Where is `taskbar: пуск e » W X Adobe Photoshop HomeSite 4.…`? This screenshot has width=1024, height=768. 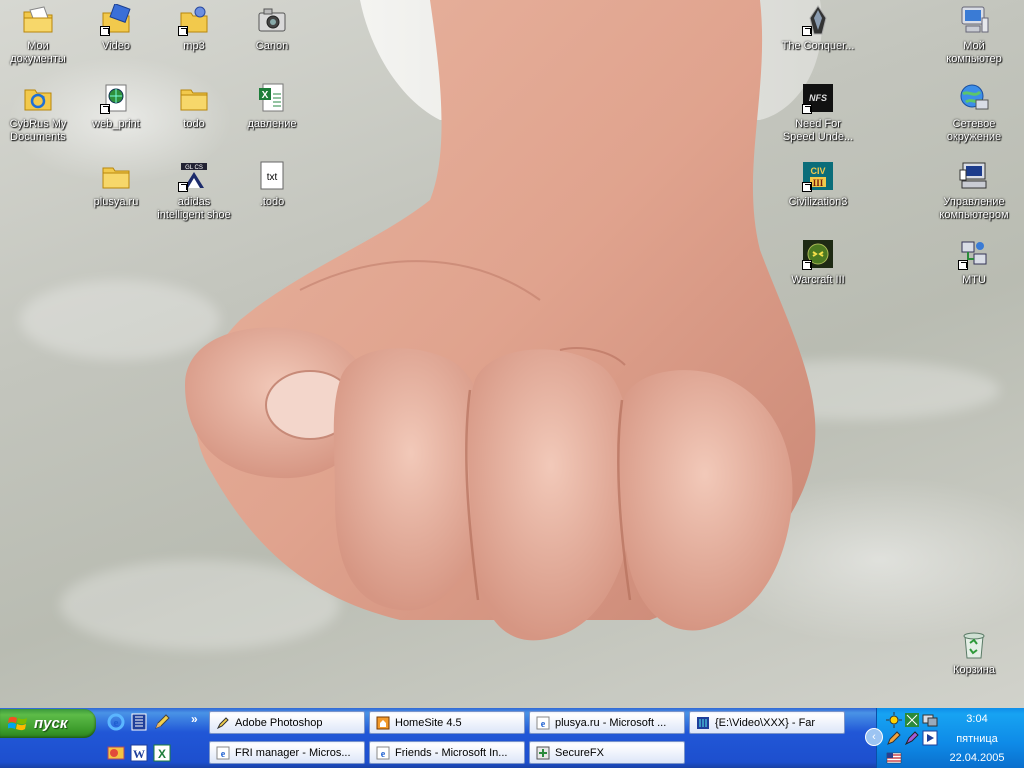
taskbar: пуск e » W X Adobe Photoshop HomeSite 4.… is located at coordinates (512, 738).